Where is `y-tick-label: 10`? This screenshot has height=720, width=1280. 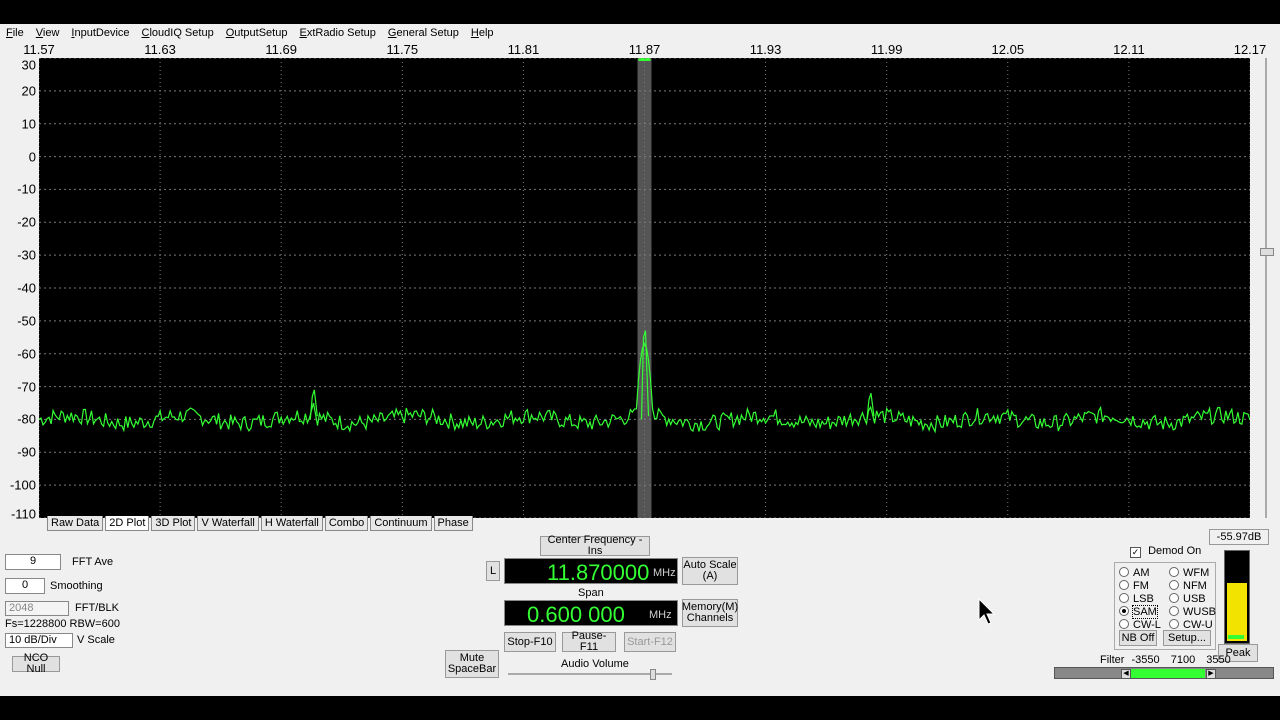 y-tick-label: 10 is located at coordinates (28, 124).